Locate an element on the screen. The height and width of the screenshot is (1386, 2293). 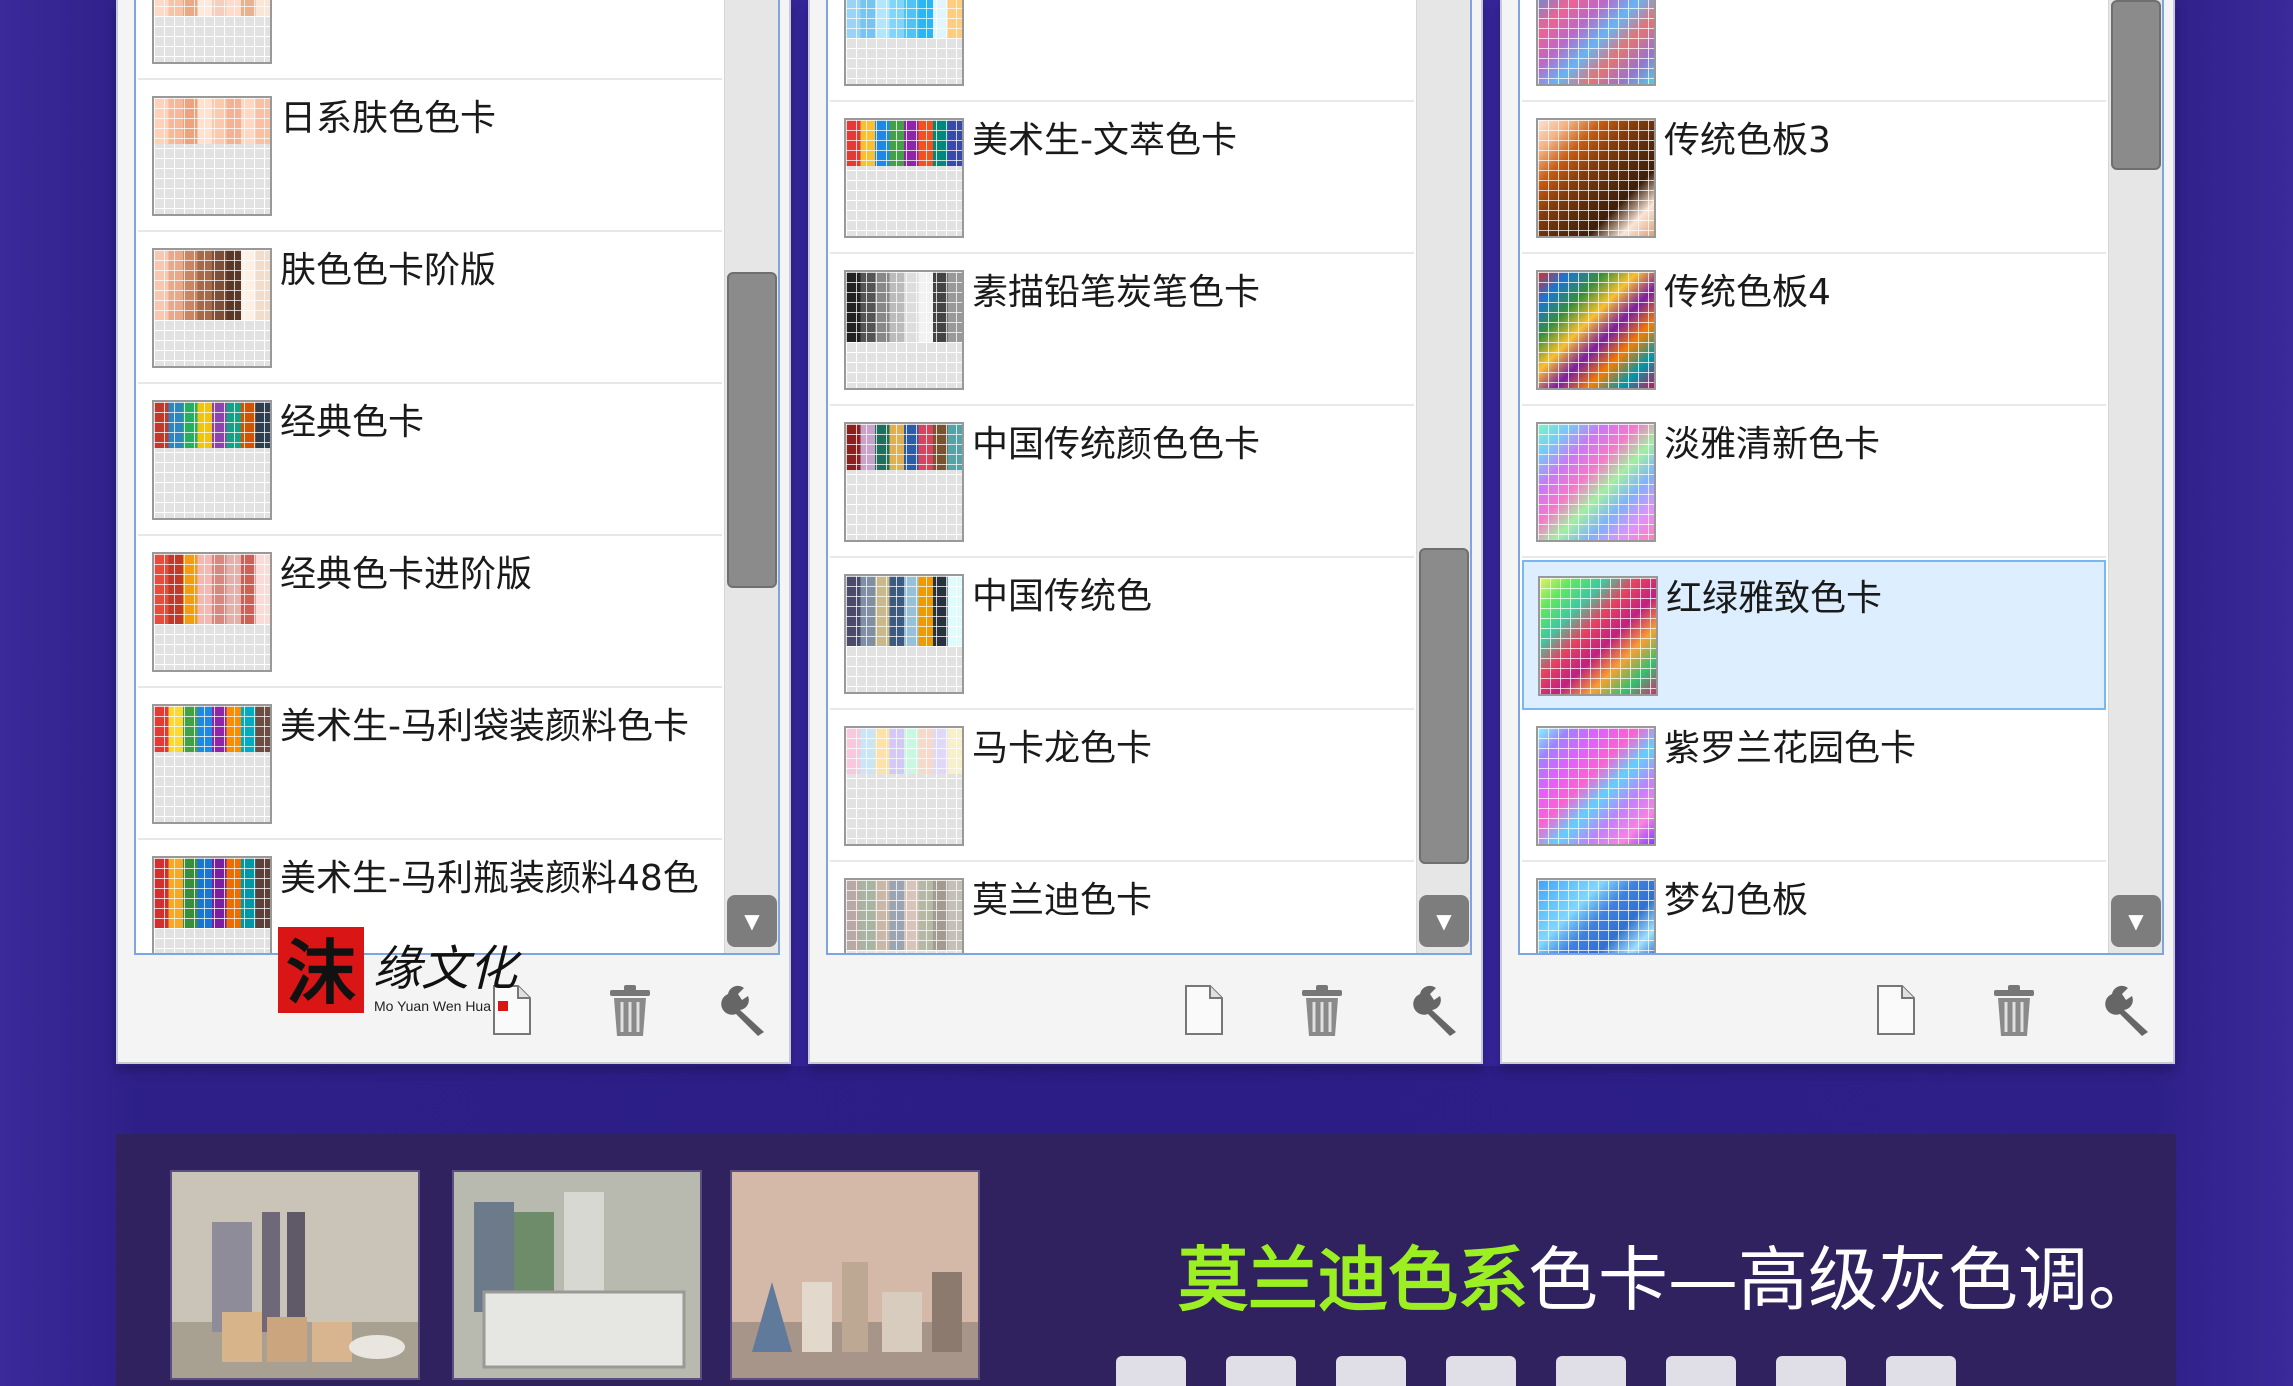
palette-list-item: 红绿雅致色卡 is located at coordinates (1814, 635).